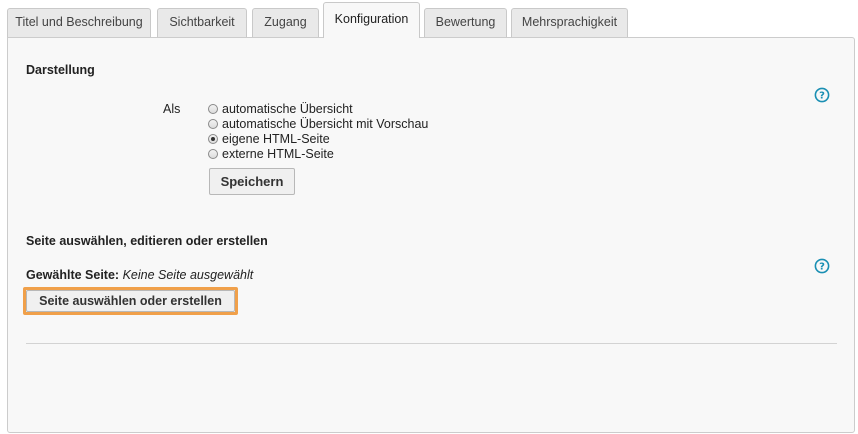  Describe the element at coordinates (213, 123) in the screenshot. I see `radio-auto-overview-preview` at that location.